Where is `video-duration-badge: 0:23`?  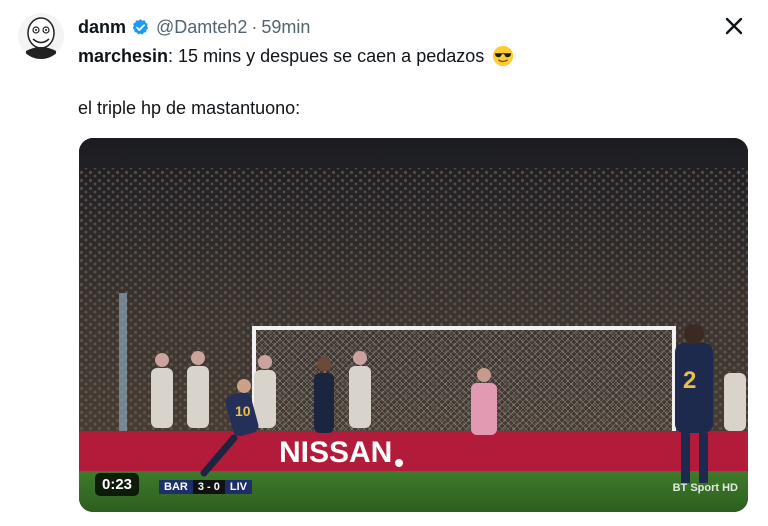
video-duration-badge: 0:23 is located at coordinates (117, 484).